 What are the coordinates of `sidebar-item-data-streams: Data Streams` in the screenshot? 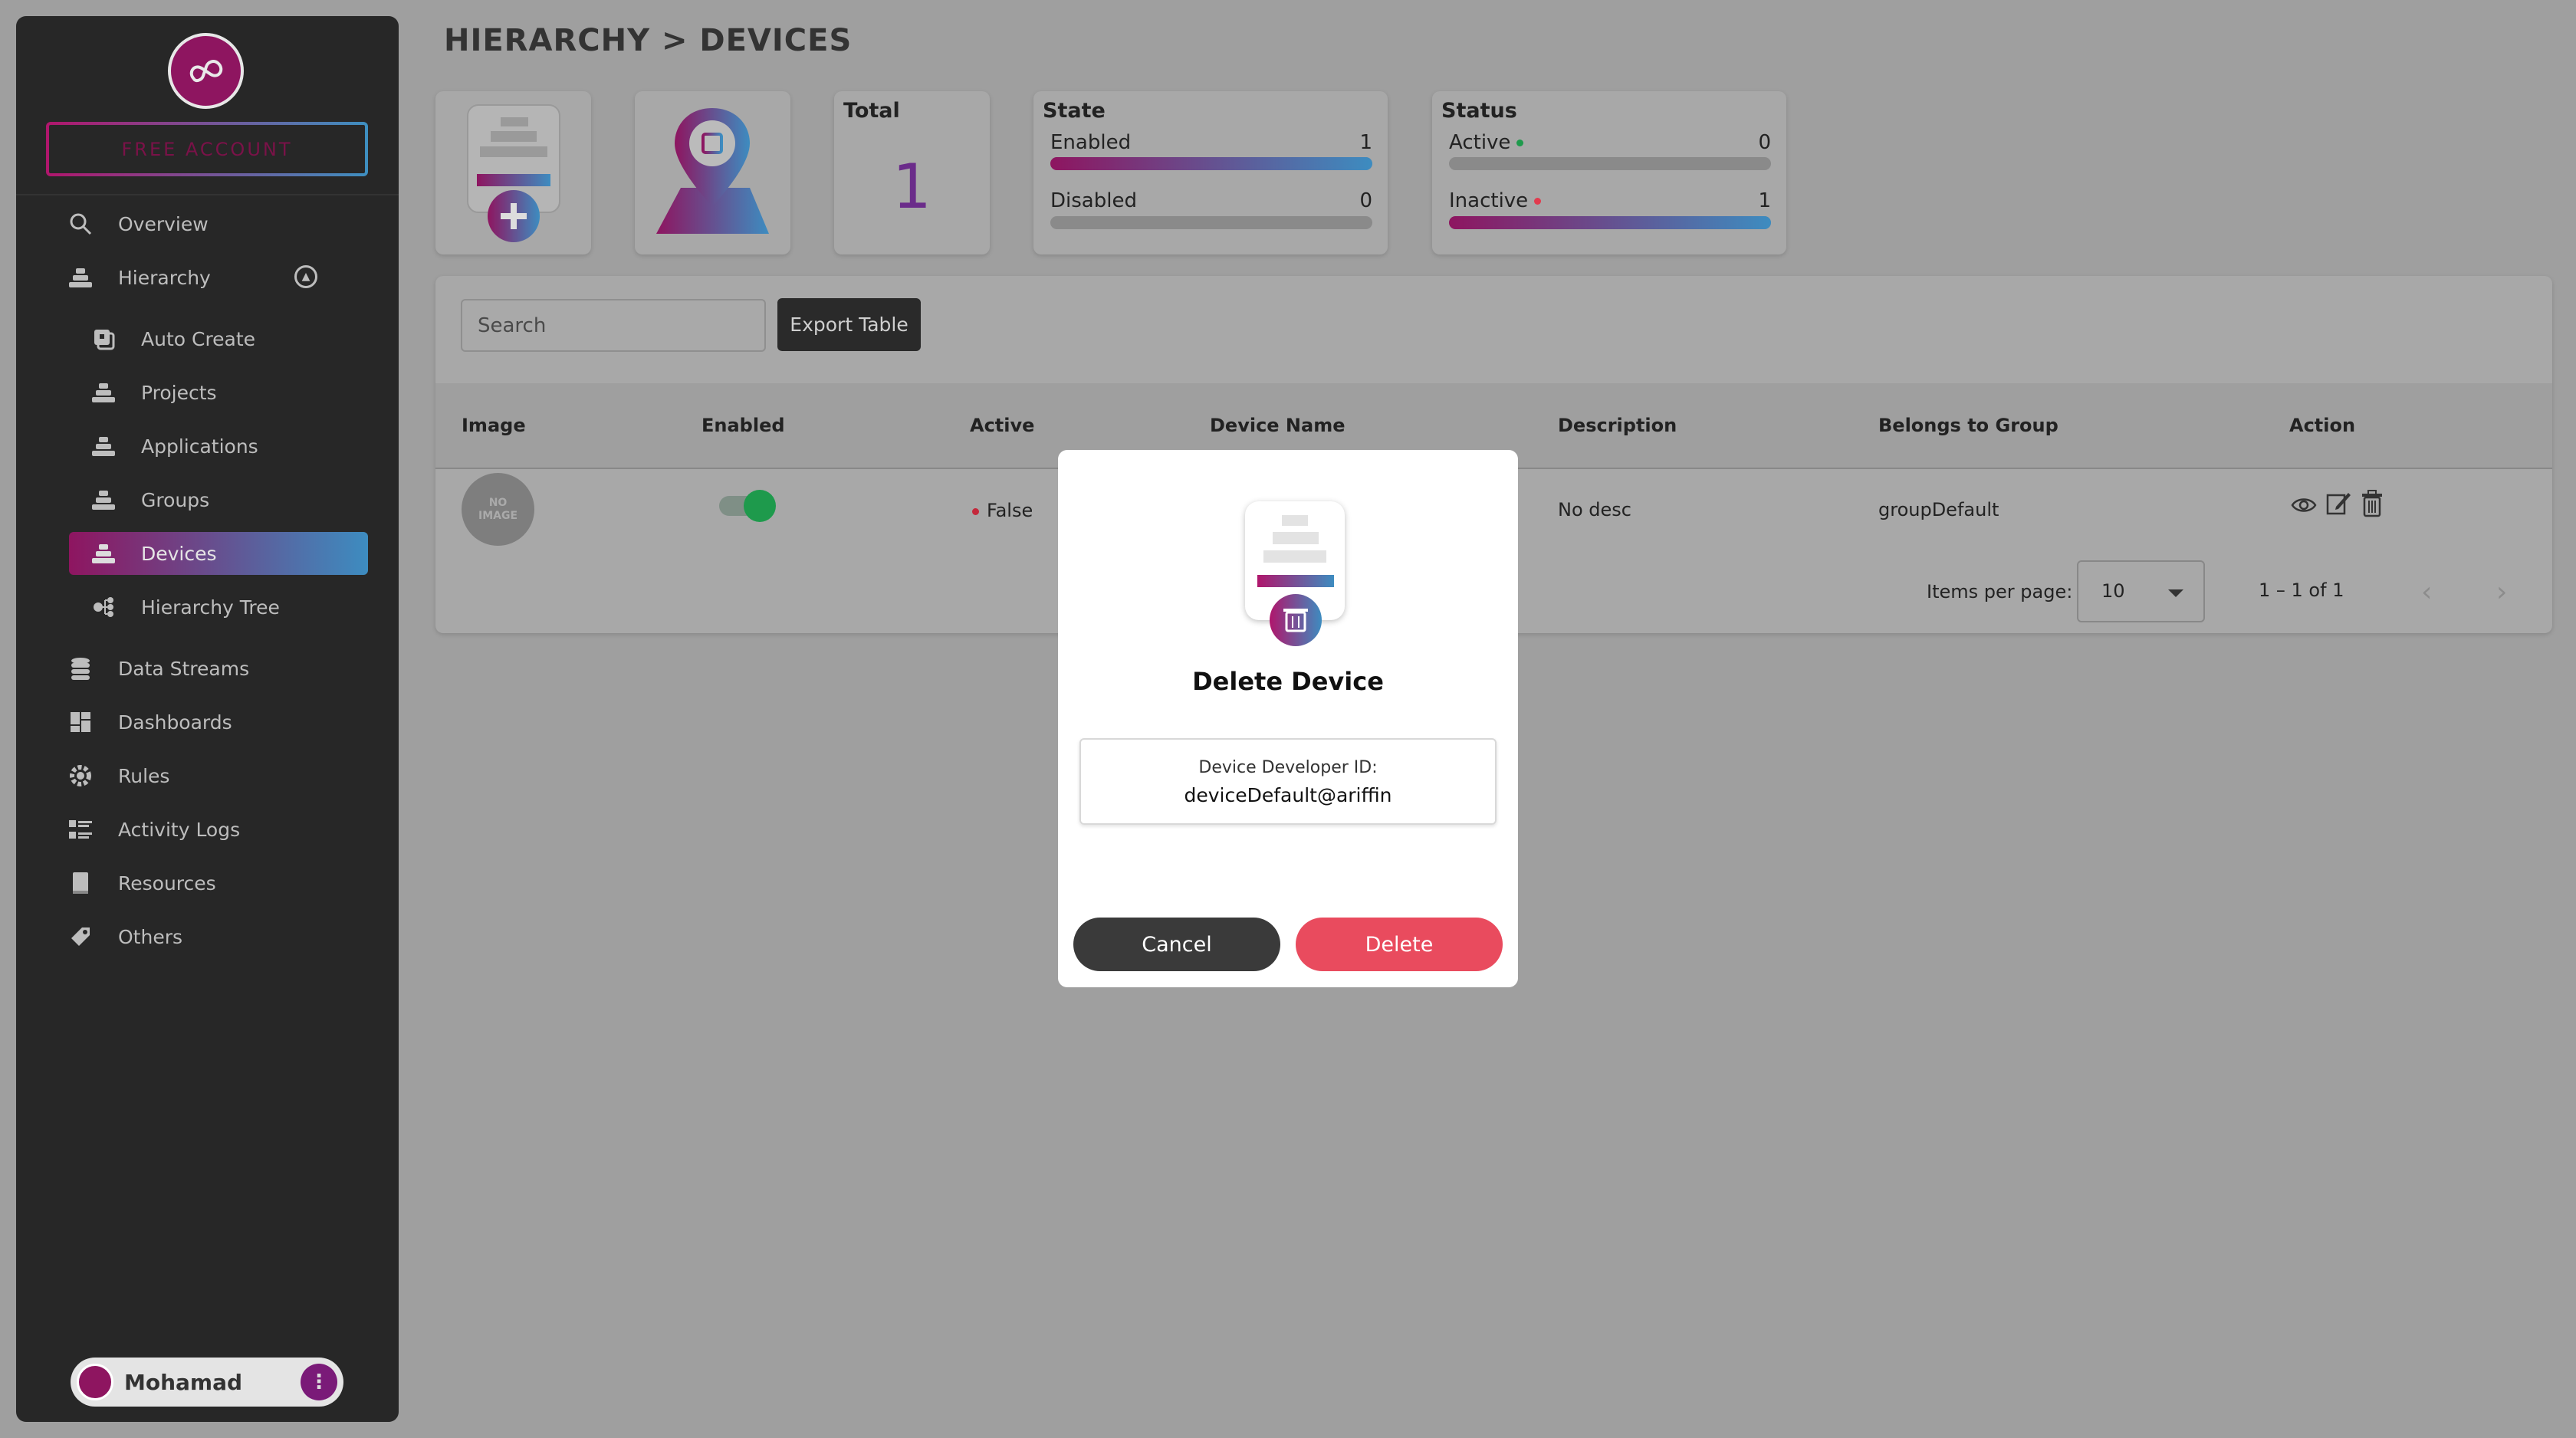 It's located at (216, 668).